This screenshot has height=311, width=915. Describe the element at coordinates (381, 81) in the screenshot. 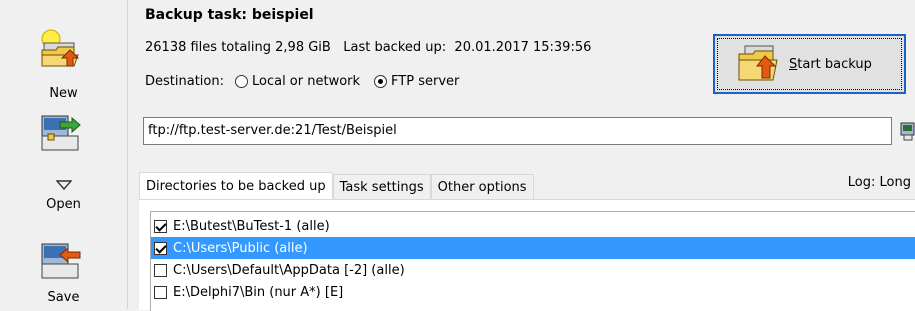

I see `radio-ftp` at that location.